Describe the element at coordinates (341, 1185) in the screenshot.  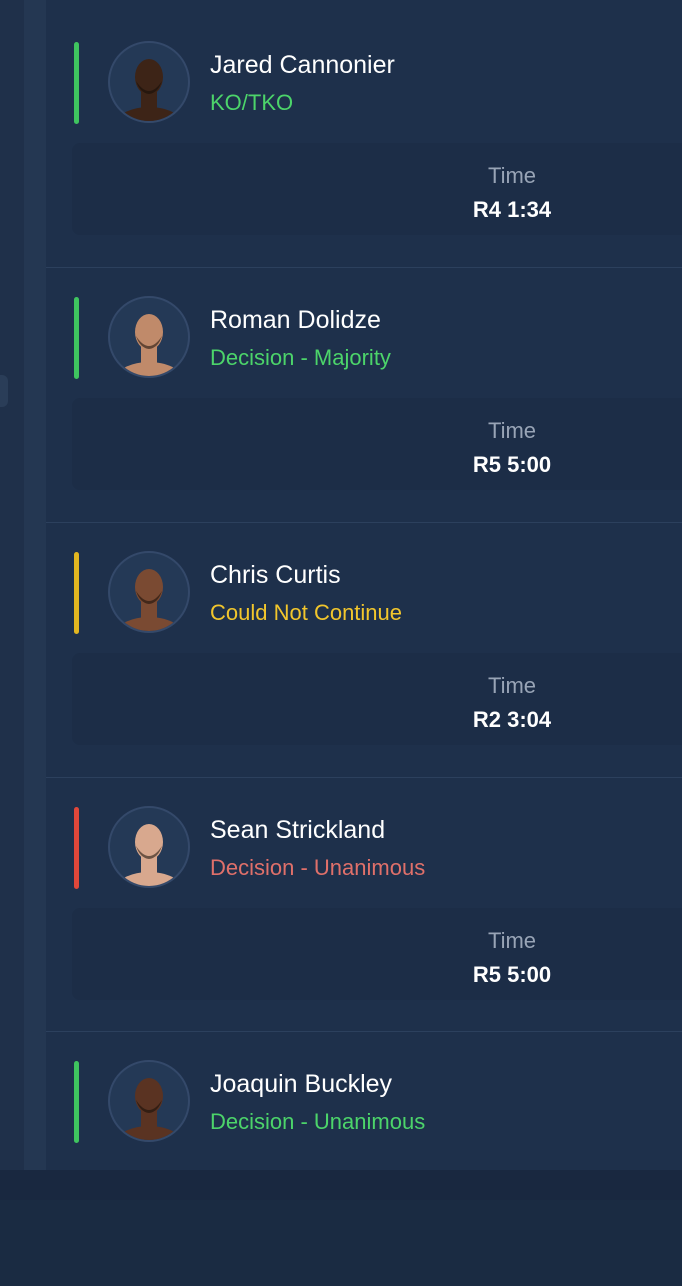
I see `bottom-edge` at that location.